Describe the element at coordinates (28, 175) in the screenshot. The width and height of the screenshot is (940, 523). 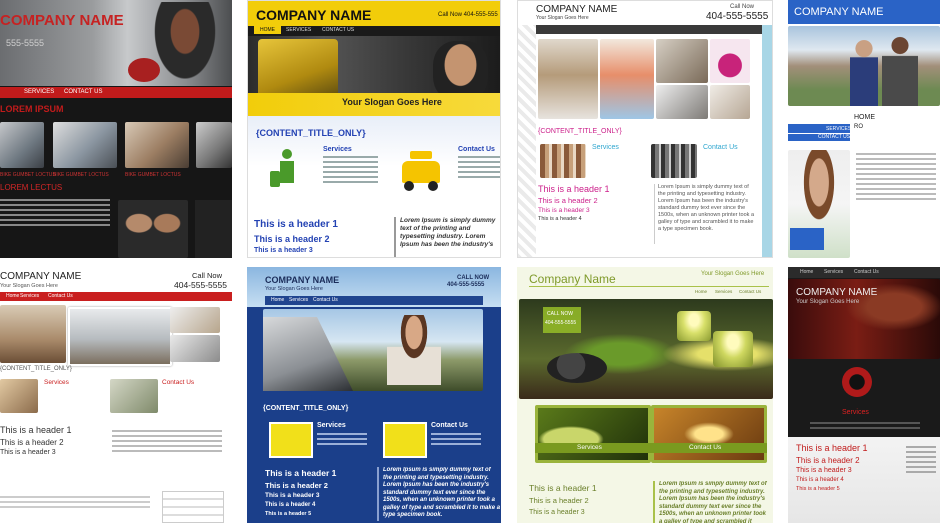
I see `caption-1: BIKE GUMBET LOCTUS` at that location.